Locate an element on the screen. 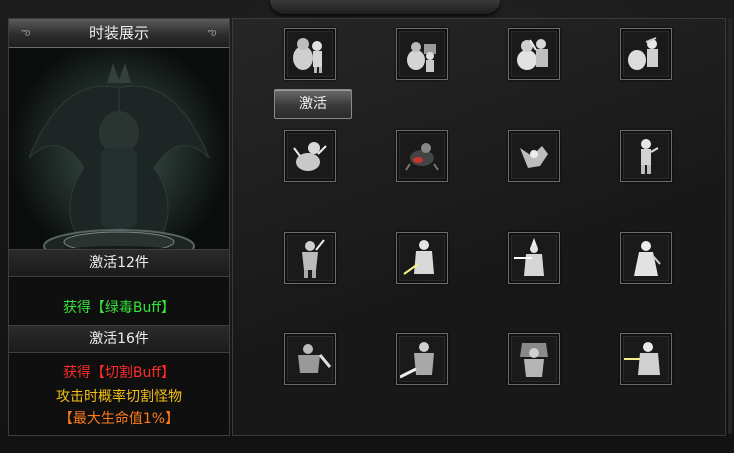  buff-16-value: 【最大生命值1%】 is located at coordinates (119, 419).